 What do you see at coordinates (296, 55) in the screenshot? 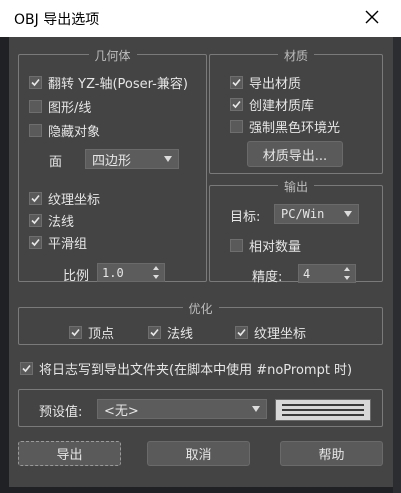
I see `material-group-title: 材质` at bounding box center [296, 55].